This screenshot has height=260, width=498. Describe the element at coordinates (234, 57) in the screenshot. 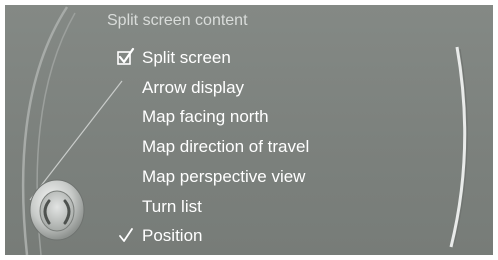

I see `menu-item-split-screen: Split screen` at that location.